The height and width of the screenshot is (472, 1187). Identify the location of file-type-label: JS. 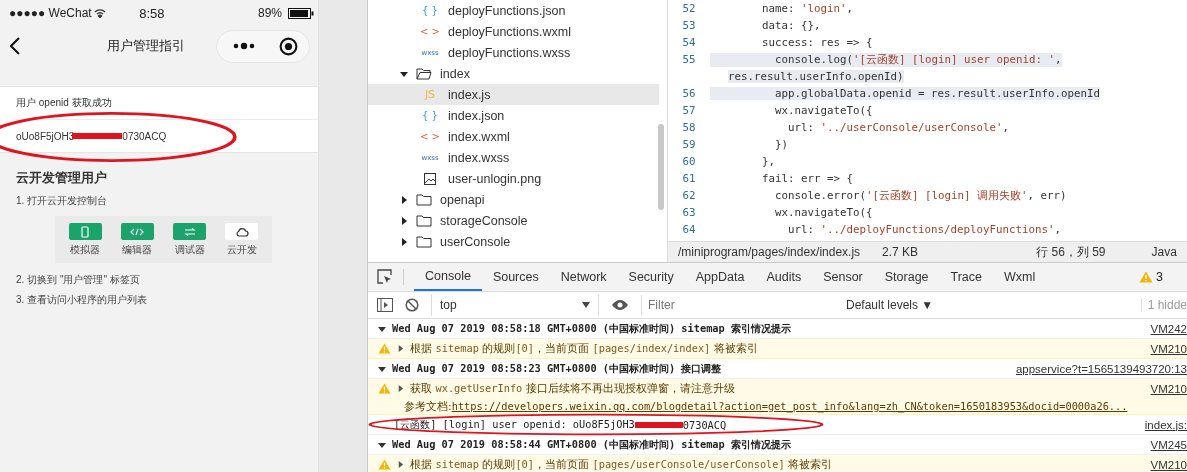
(430, 94).